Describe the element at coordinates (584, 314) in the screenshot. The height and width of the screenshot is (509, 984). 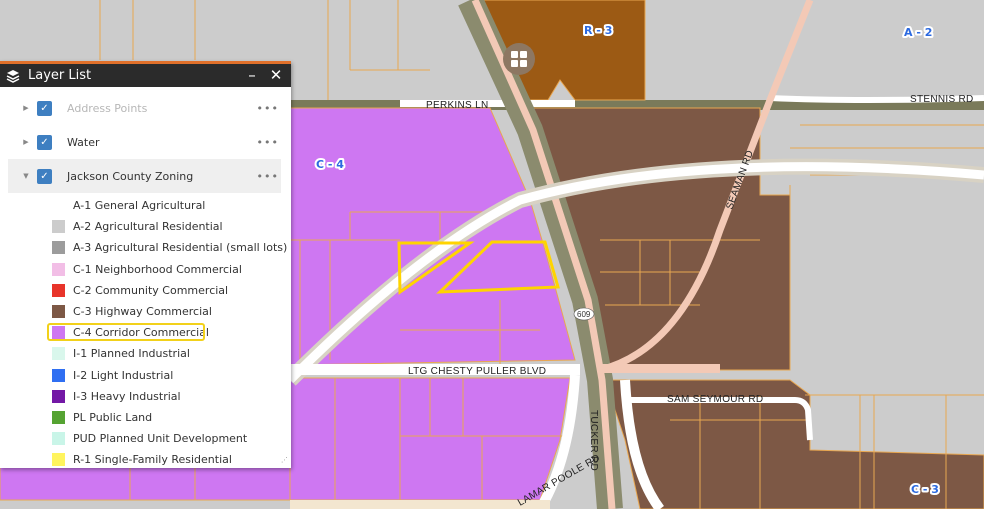
I see `route-shield-label: 609` at that location.